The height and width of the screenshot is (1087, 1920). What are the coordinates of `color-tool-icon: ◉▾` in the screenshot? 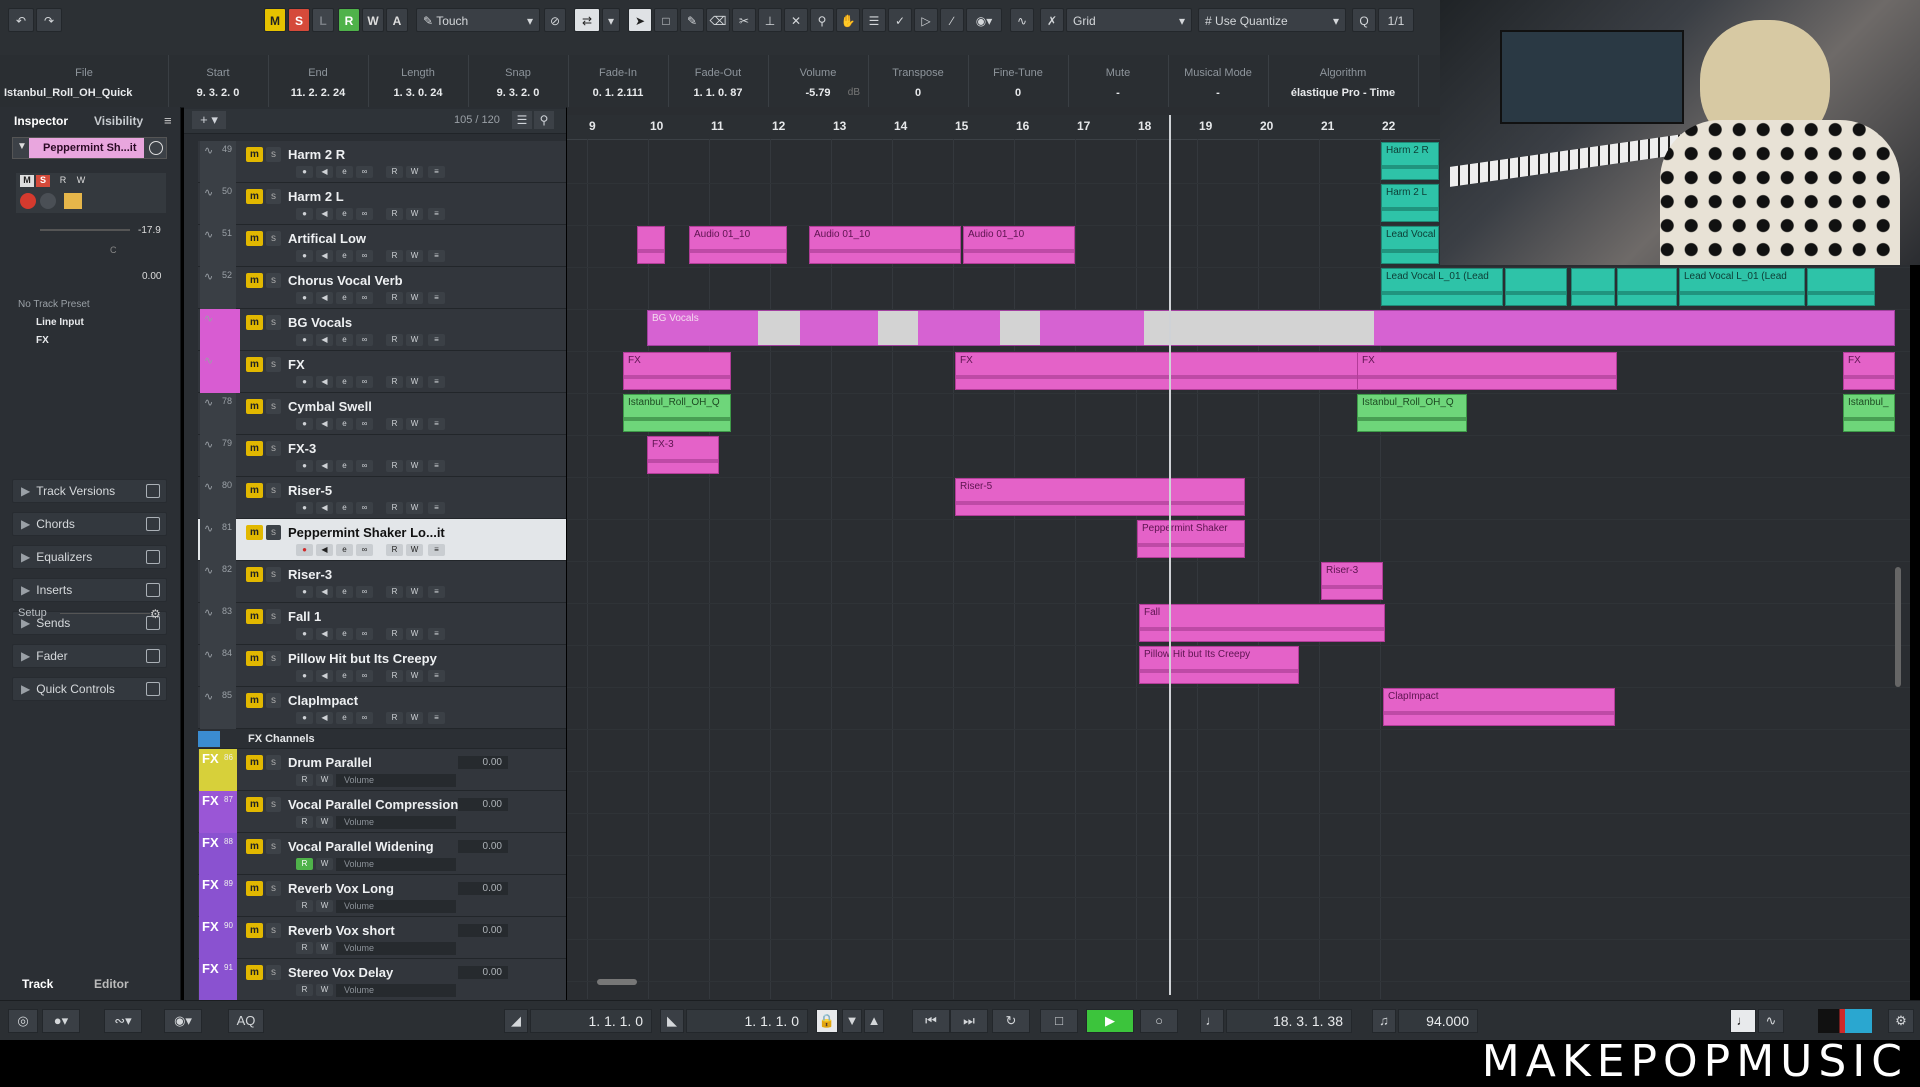 It's located at (984, 20).